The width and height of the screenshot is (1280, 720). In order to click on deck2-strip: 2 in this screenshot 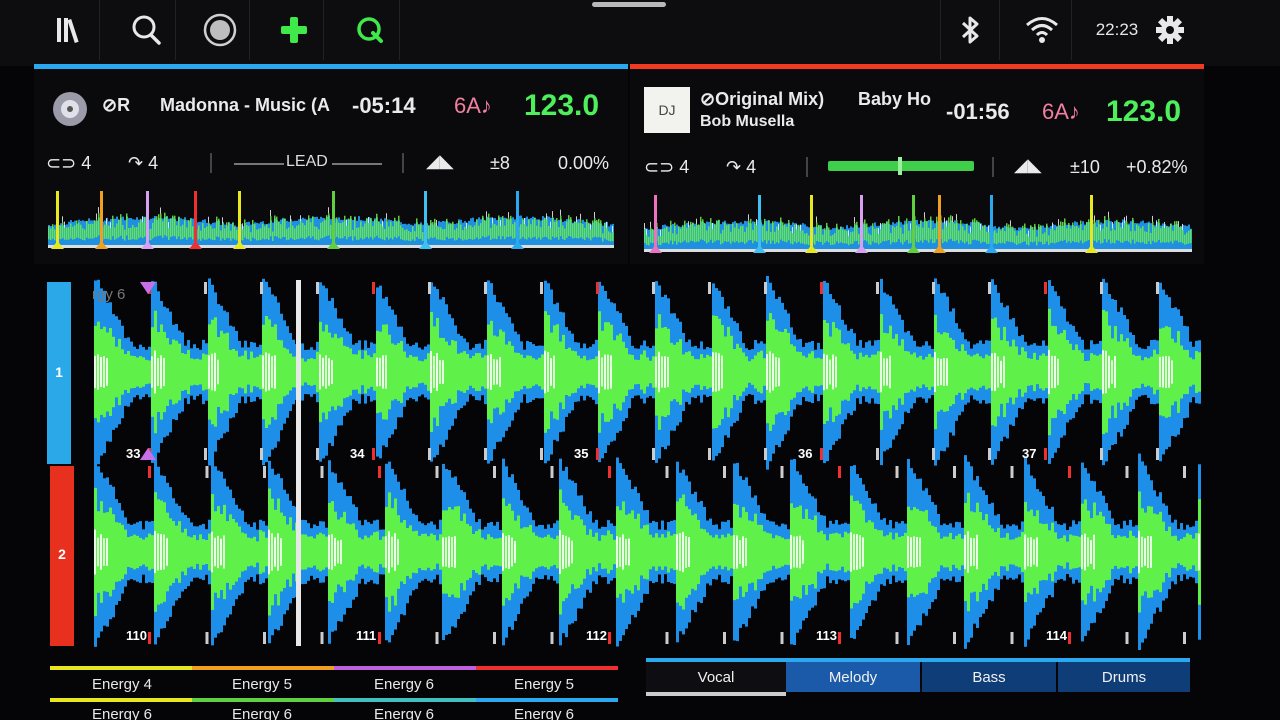, I will do `click(62, 556)`.